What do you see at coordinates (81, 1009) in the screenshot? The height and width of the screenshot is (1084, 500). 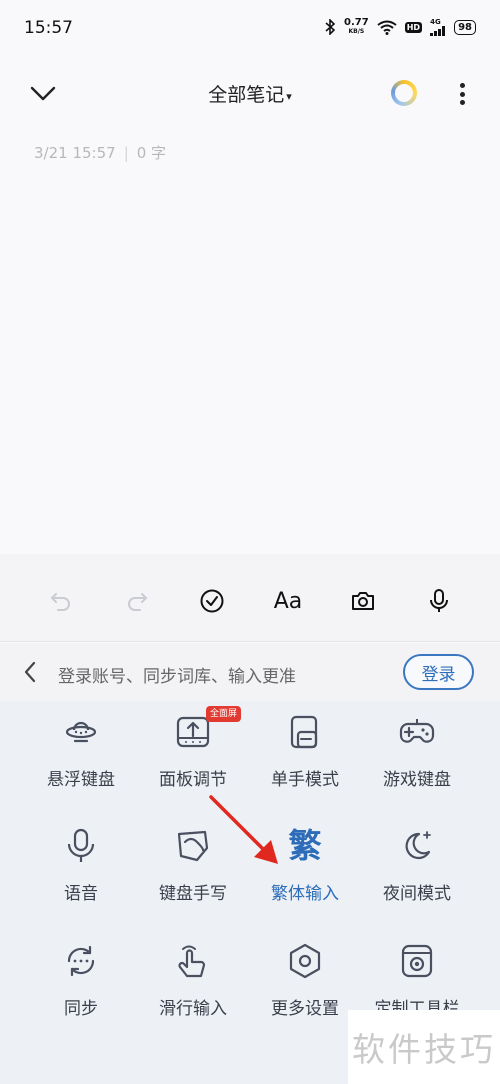 I see `grid-item-label: 同步` at bounding box center [81, 1009].